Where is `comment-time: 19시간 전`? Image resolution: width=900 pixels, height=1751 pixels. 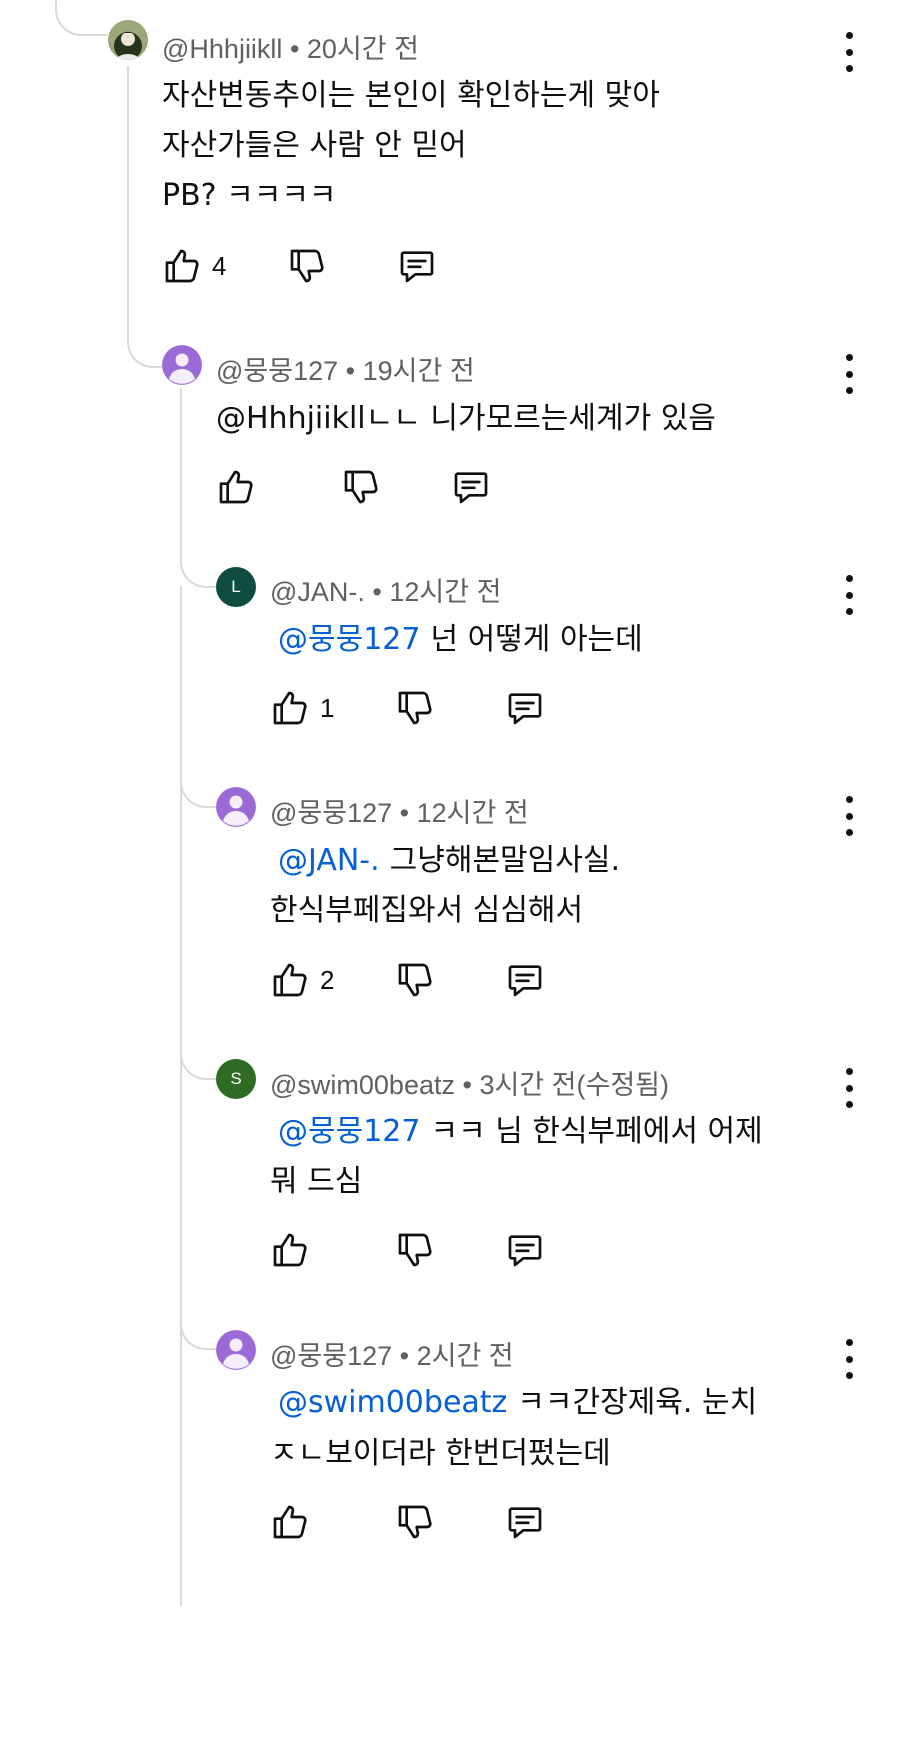
comment-time: 19시간 전 is located at coordinates (419, 371).